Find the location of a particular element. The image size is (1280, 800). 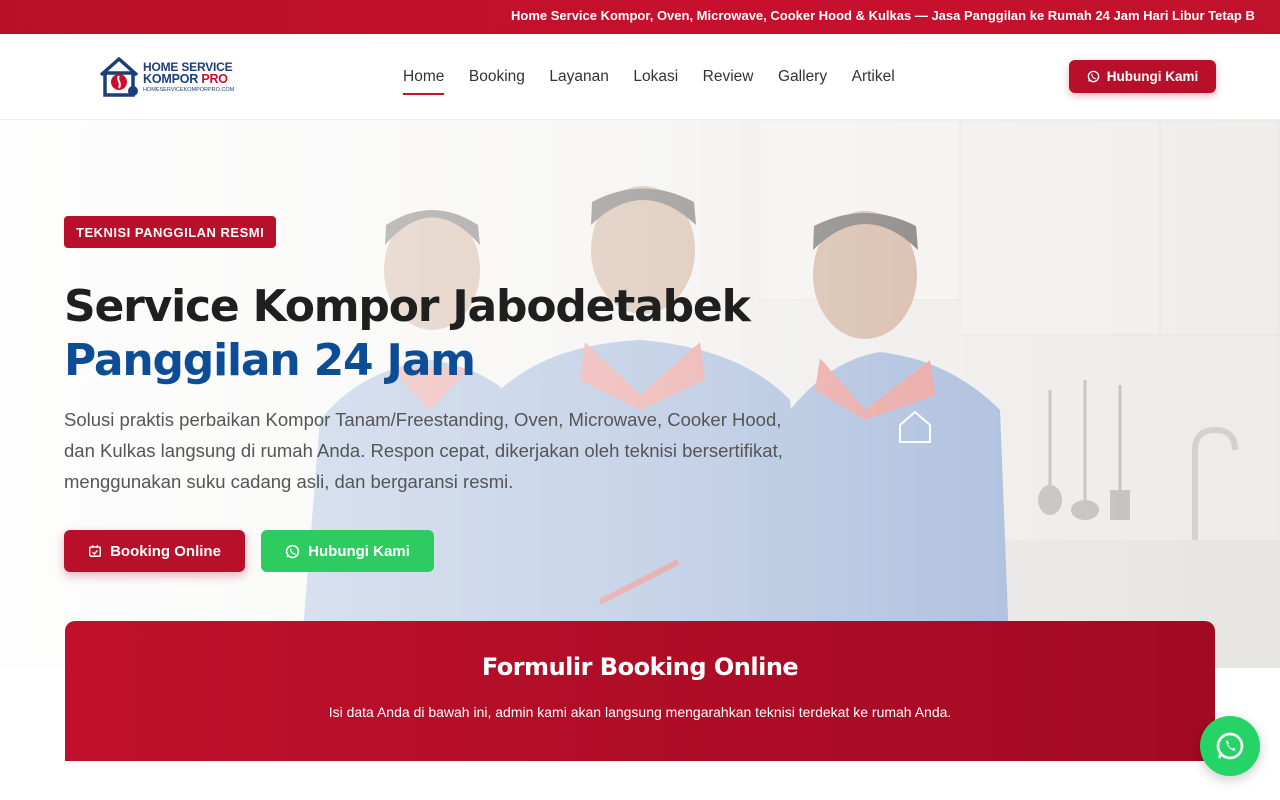

nav-item-lokasi: Lokasi is located at coordinates (655, 77).